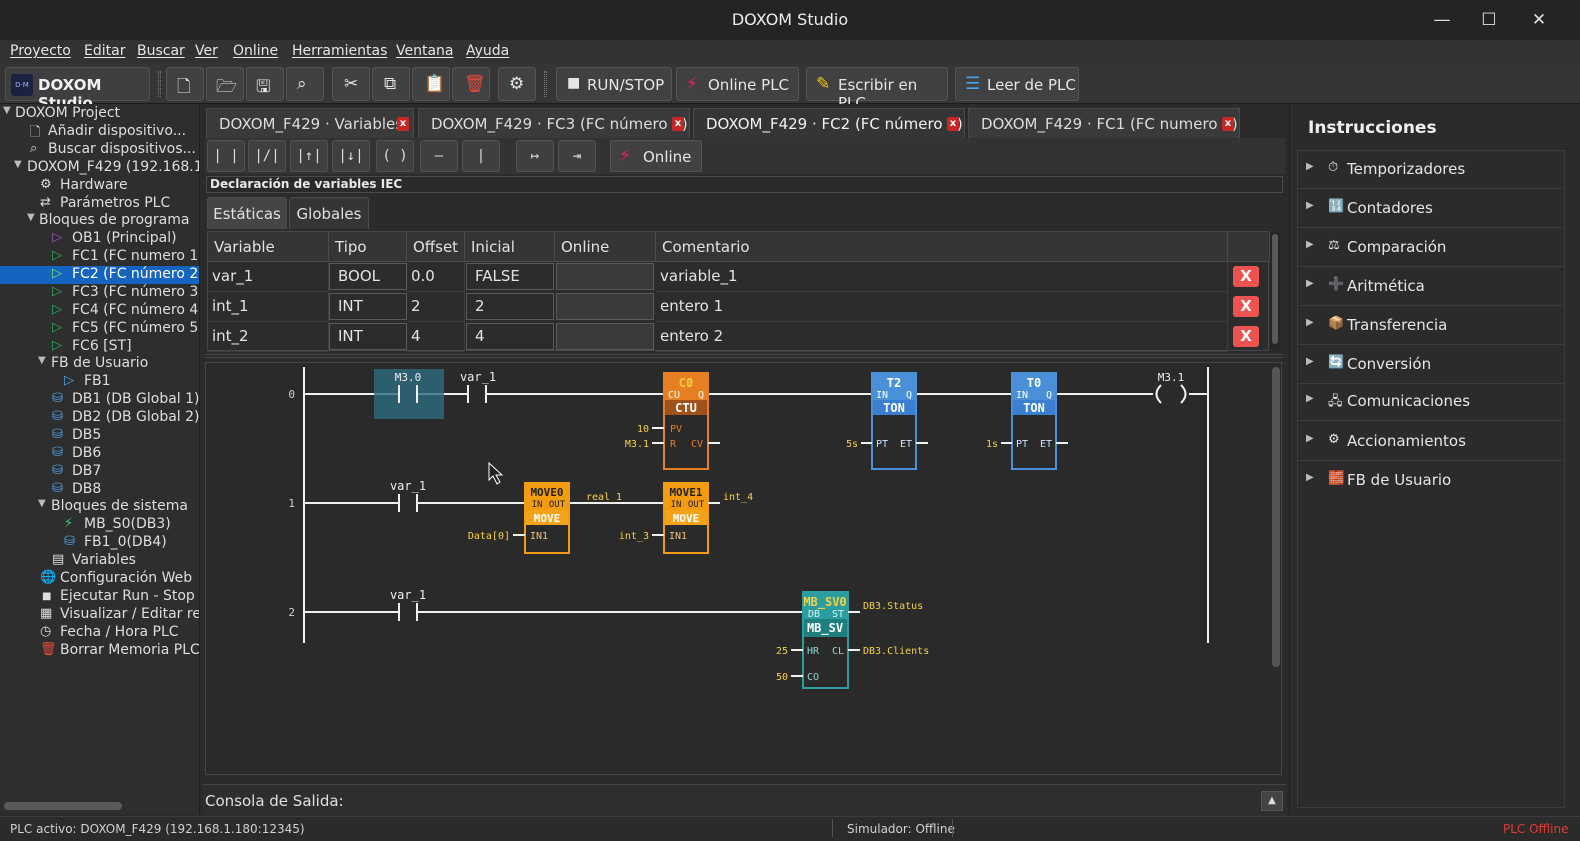  What do you see at coordinates (99, 257) in the screenshot?
I see `tree-fc1: ▷ FC1 (FC numero 1)` at bounding box center [99, 257].